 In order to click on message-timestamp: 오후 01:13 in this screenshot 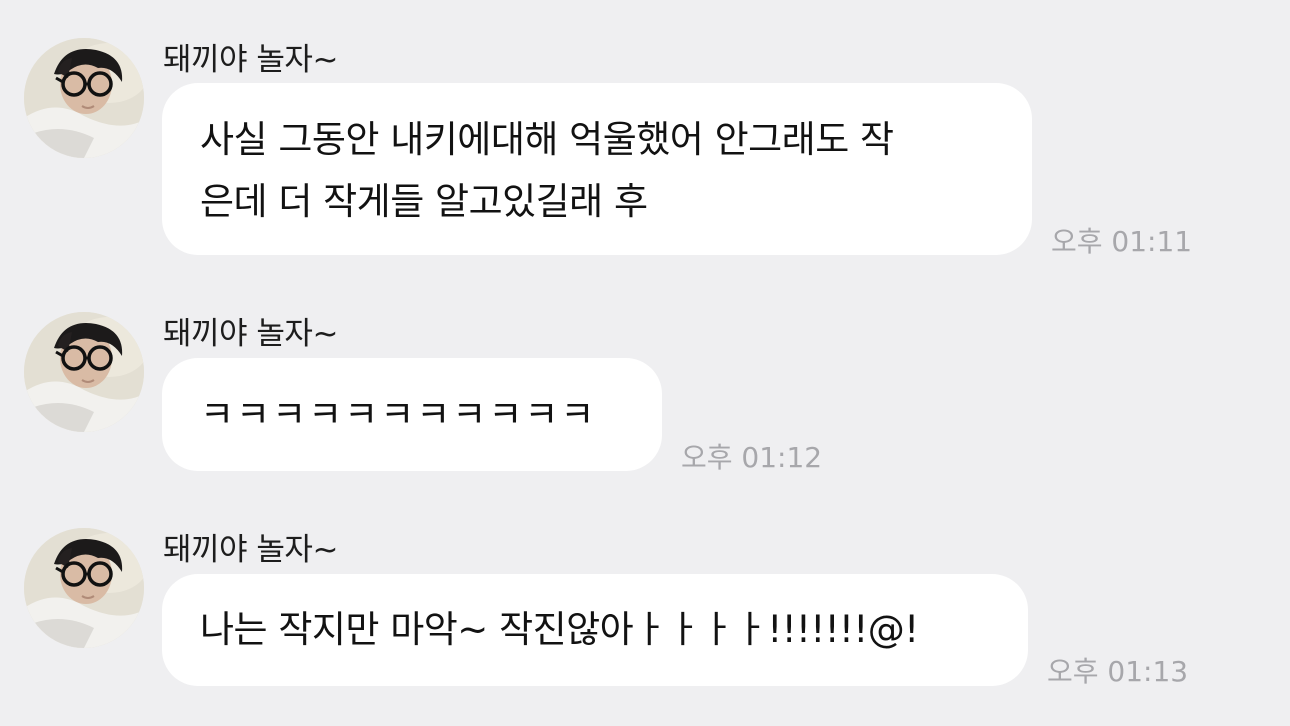, I will do `click(1118, 671)`.